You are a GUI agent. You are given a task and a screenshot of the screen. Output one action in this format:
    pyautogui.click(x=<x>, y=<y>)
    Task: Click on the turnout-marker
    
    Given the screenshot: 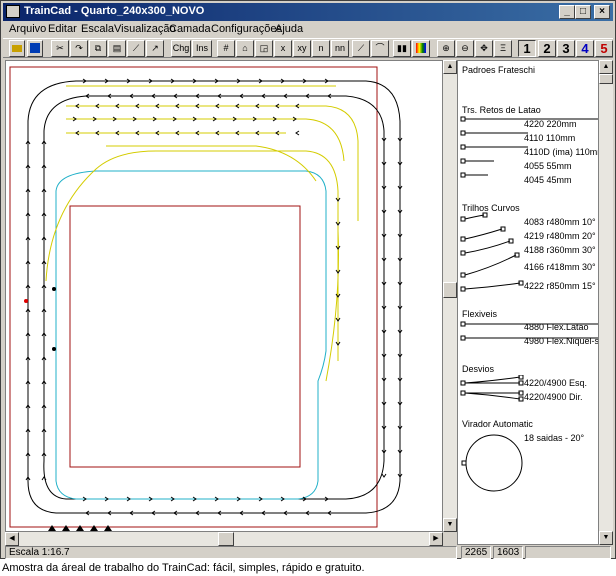 What is the action you would take?
    pyautogui.click(x=80, y=531)
    